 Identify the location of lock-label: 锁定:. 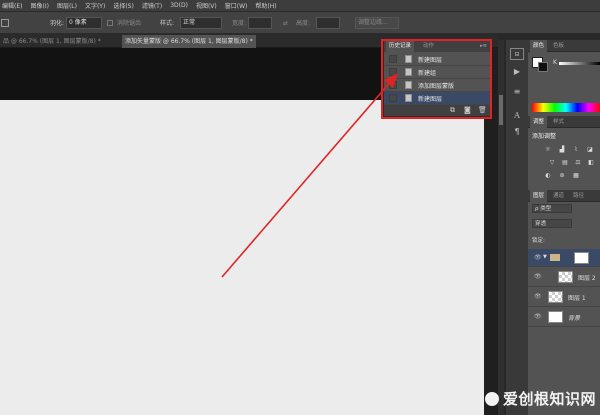
(538, 241).